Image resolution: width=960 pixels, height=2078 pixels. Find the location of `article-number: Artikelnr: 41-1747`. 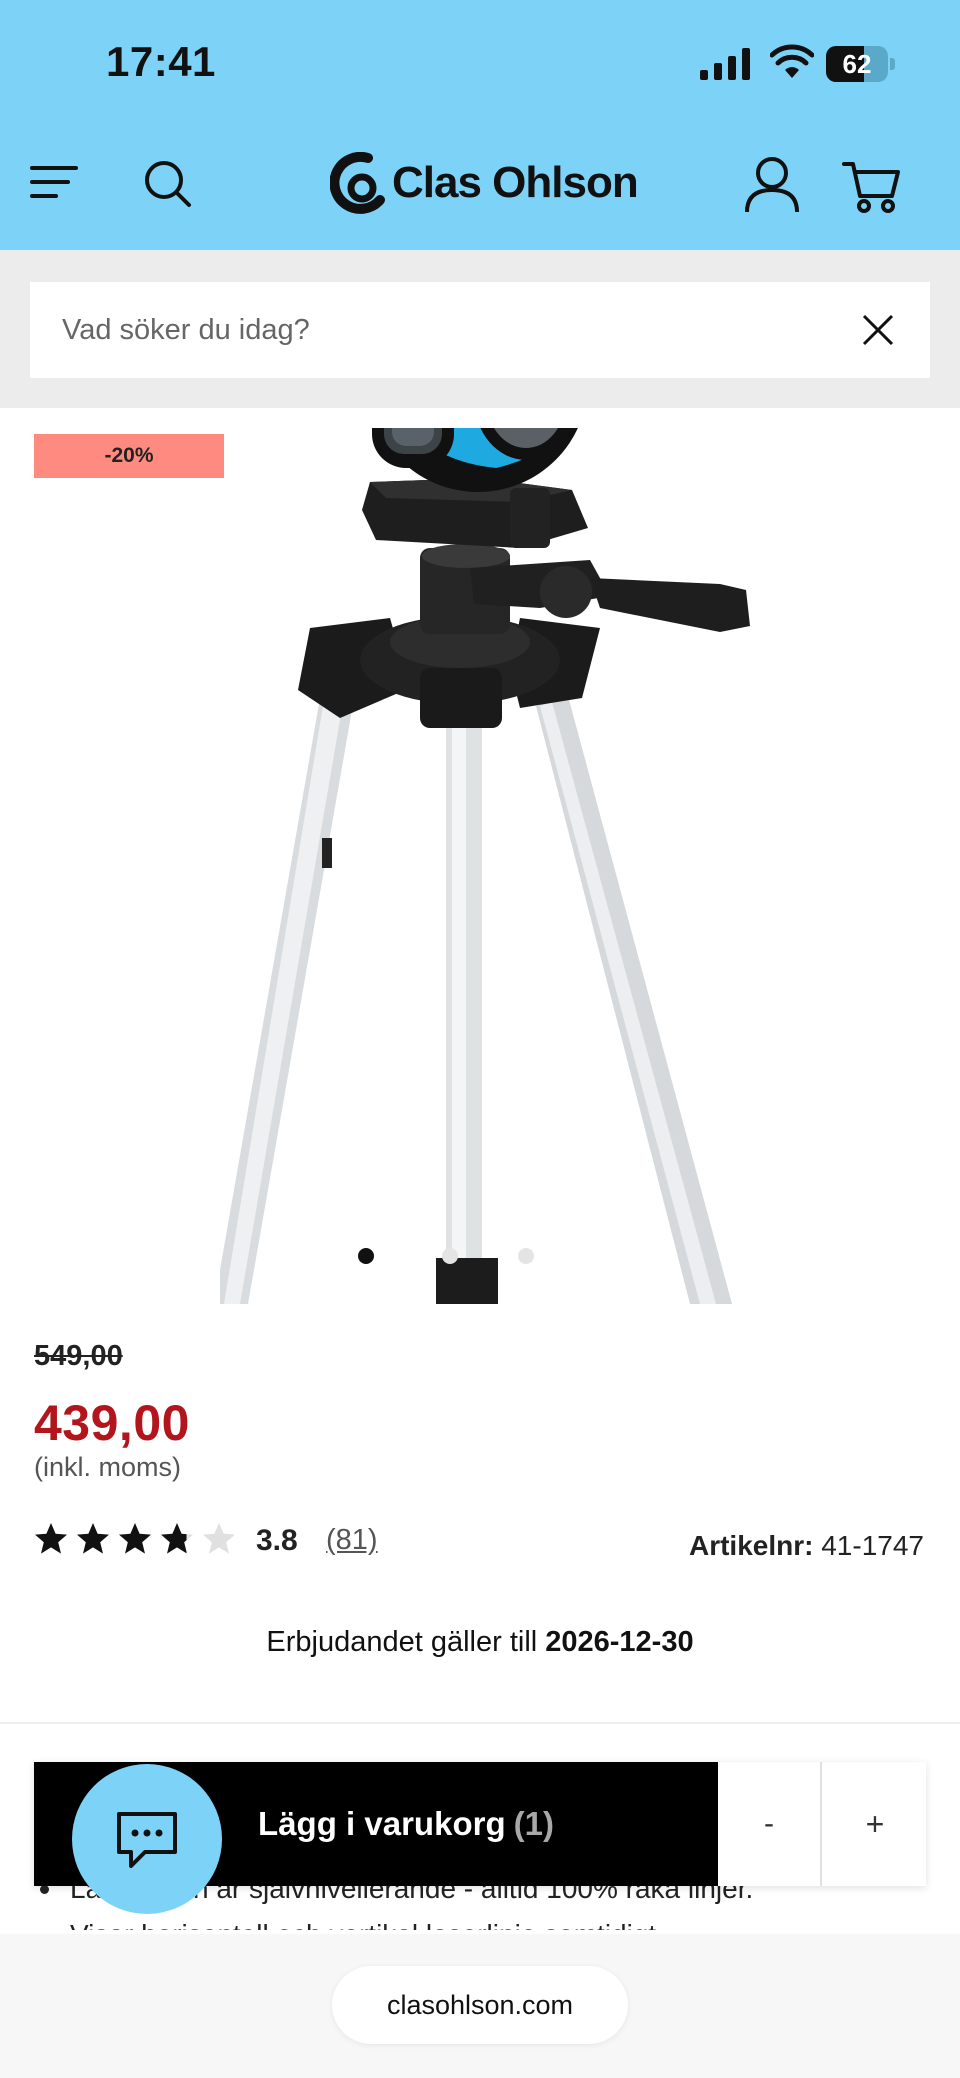

article-number: Artikelnr: 41-1747 is located at coordinates (806, 1546).